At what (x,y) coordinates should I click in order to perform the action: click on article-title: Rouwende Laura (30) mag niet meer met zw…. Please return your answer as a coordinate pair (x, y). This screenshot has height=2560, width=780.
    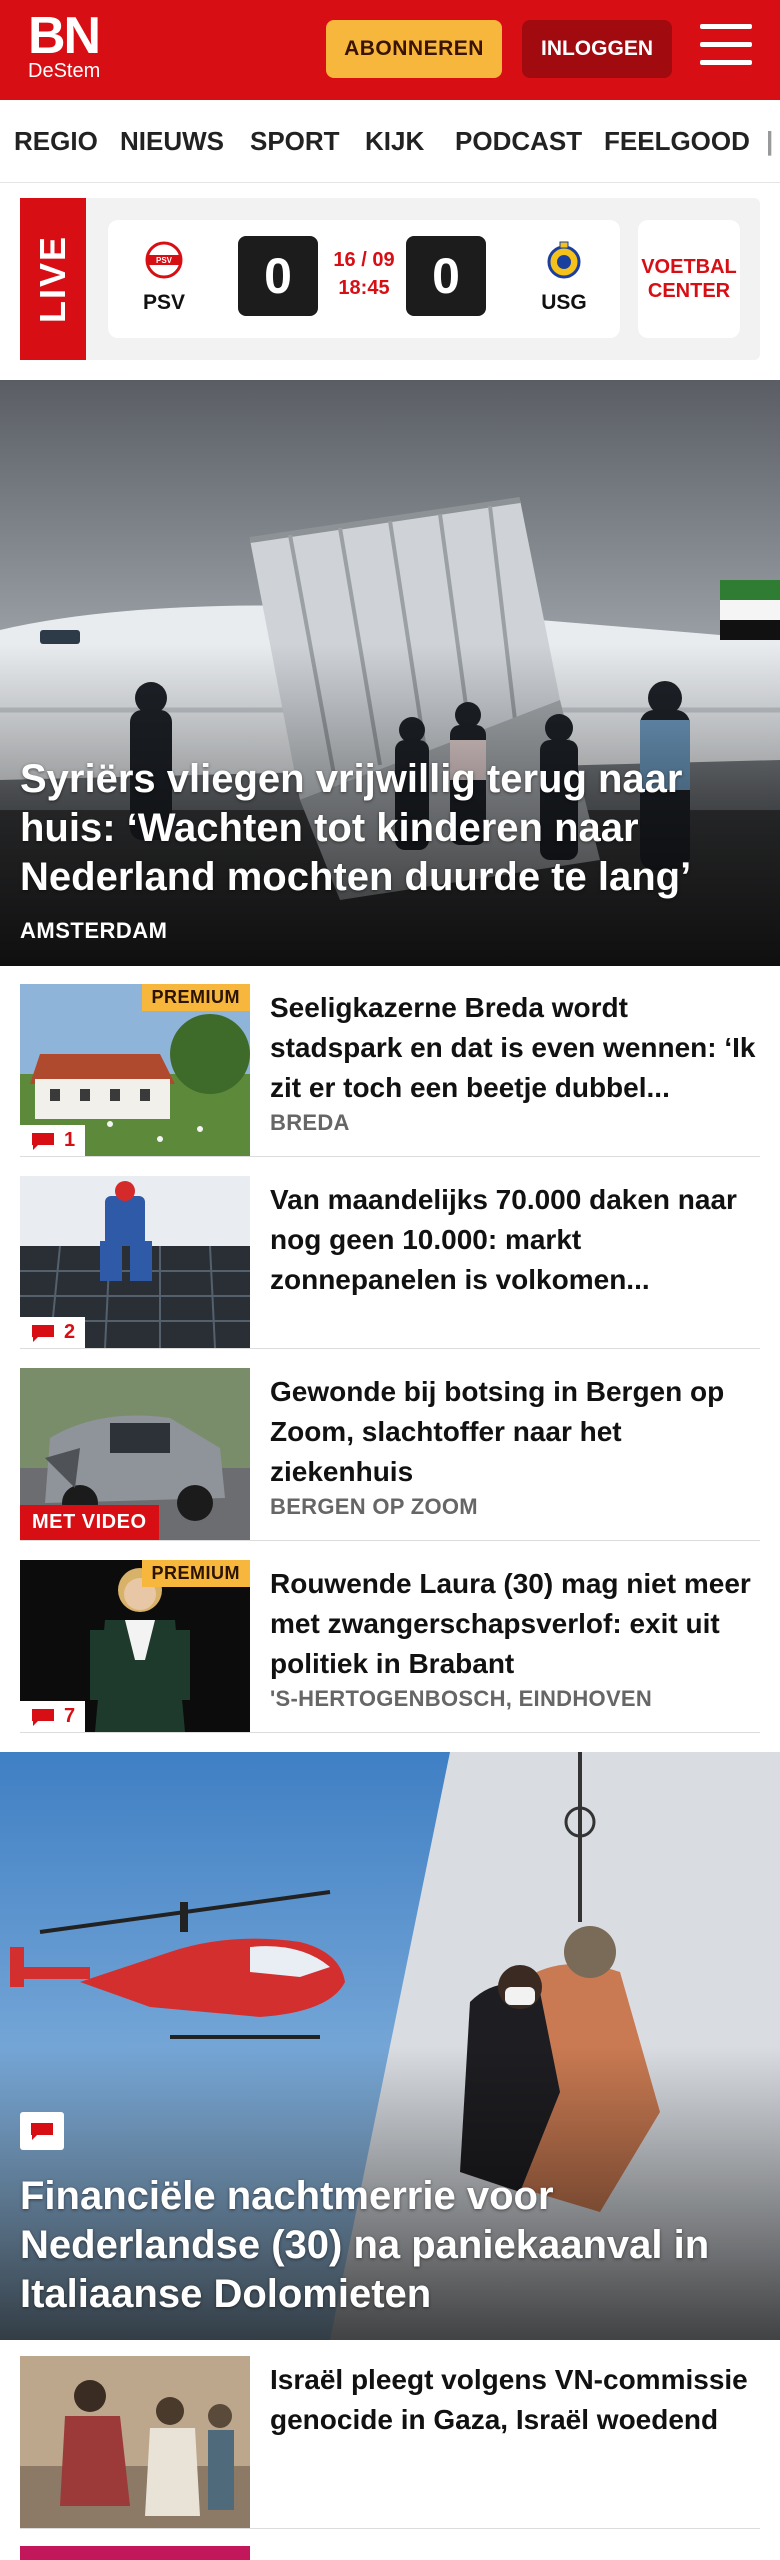
    Looking at the image, I should click on (515, 1624).